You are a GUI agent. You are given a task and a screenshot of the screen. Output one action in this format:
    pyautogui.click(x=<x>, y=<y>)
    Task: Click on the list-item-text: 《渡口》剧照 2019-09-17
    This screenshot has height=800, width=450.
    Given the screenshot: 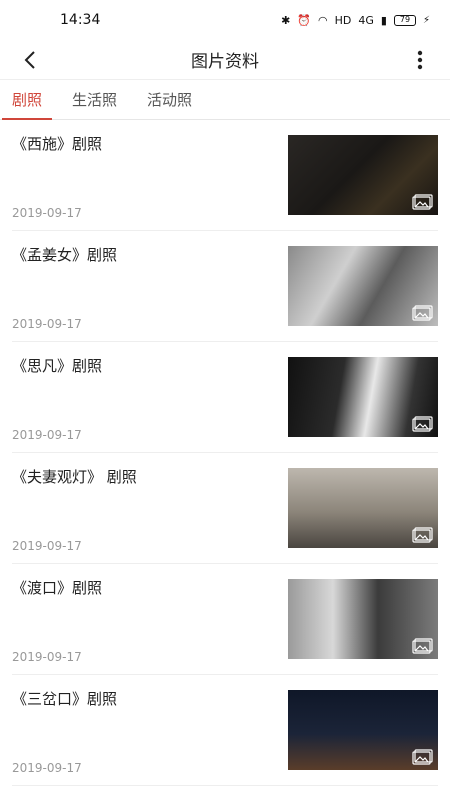 What is the action you would take?
    pyautogui.click(x=150, y=626)
    